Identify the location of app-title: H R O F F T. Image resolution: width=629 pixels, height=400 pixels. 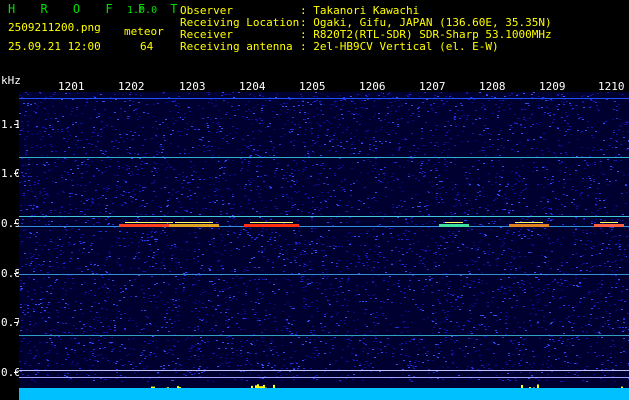
(97, 9).